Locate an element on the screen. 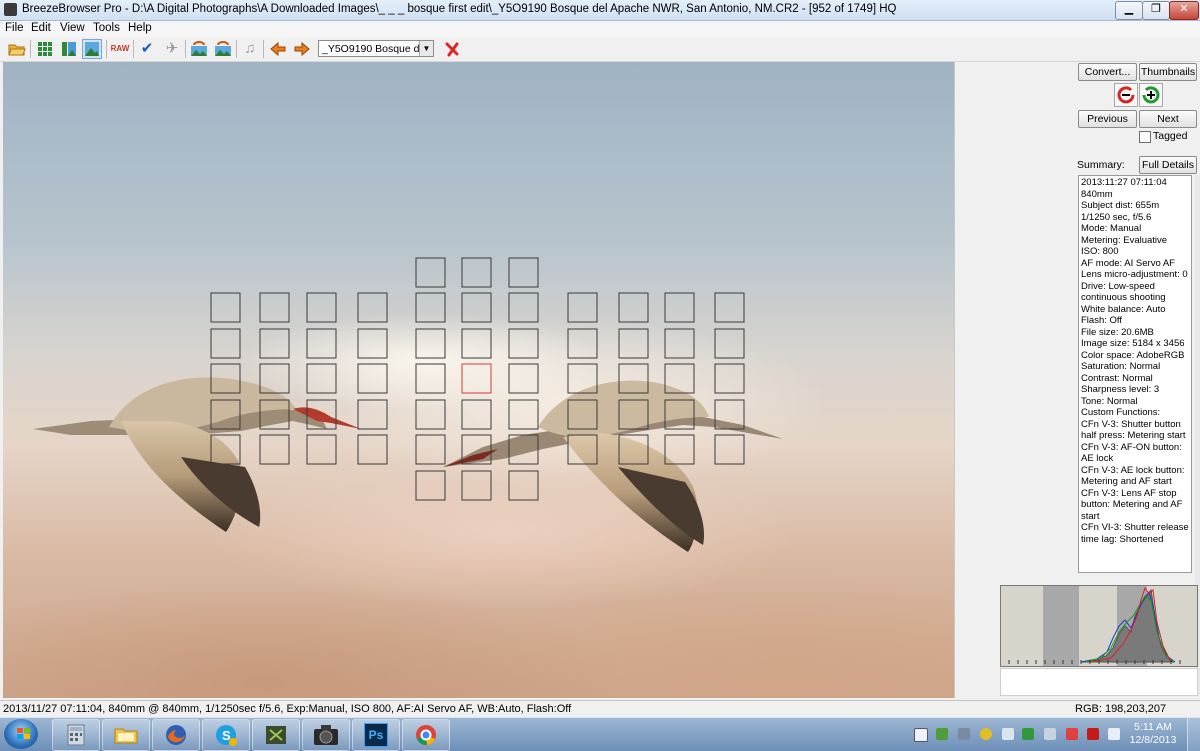  taskbar-clock: 5:11 AM 12/8/2013 is located at coordinates (1153, 734).